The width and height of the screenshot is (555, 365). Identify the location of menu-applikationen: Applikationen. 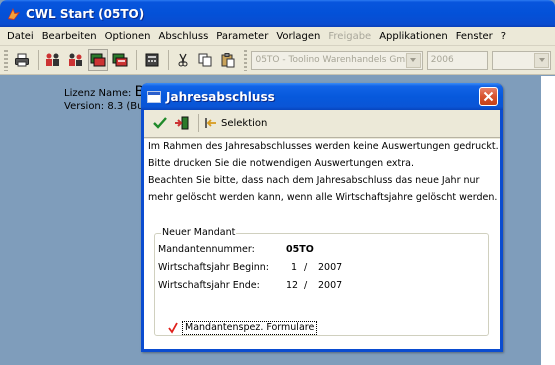
(413, 36).